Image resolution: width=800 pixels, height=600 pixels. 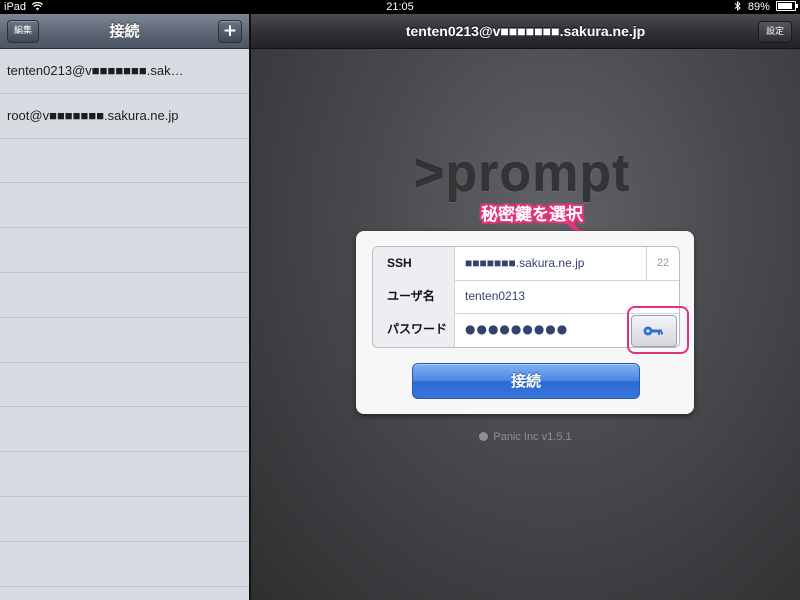 I want to click on panic-logo-icon, so click(x=484, y=436).